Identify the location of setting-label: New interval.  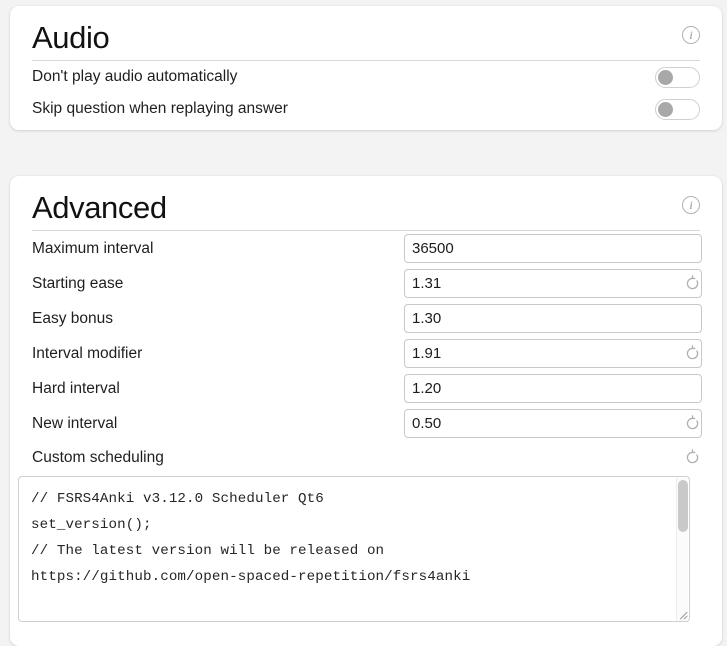
(75, 423).